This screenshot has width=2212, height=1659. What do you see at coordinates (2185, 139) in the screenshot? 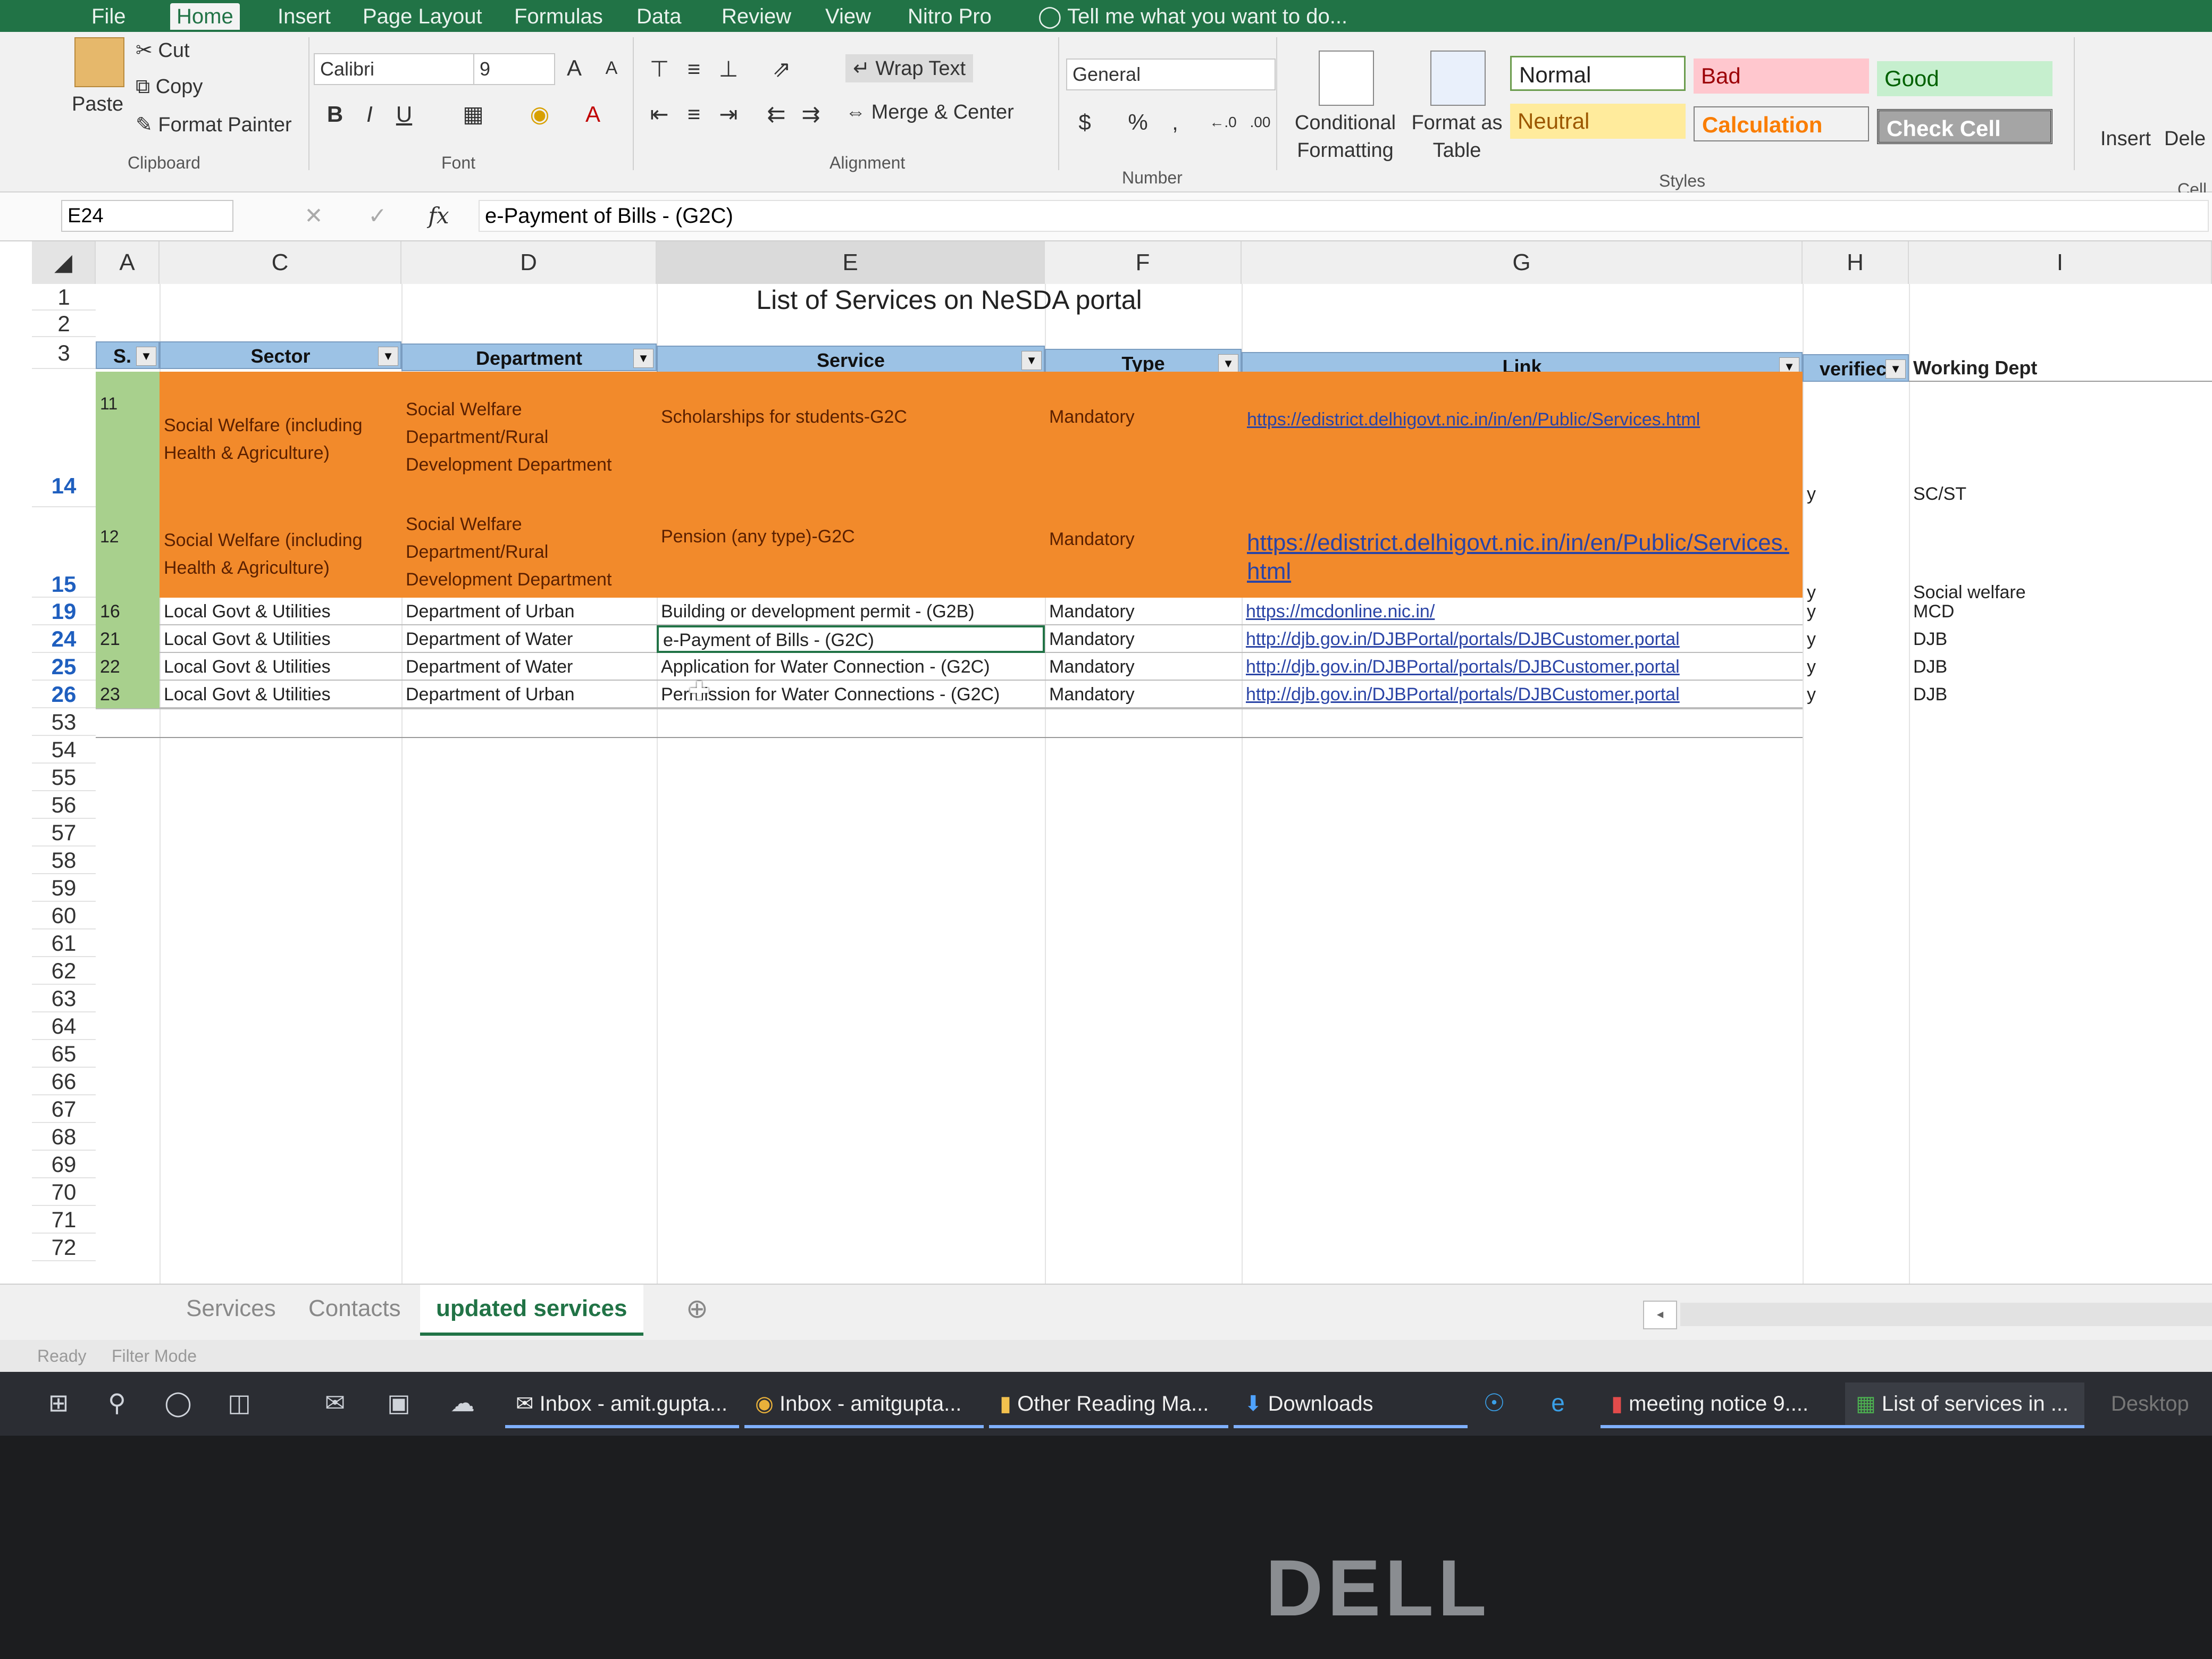
I see `delete-cells-button: Dele` at bounding box center [2185, 139].